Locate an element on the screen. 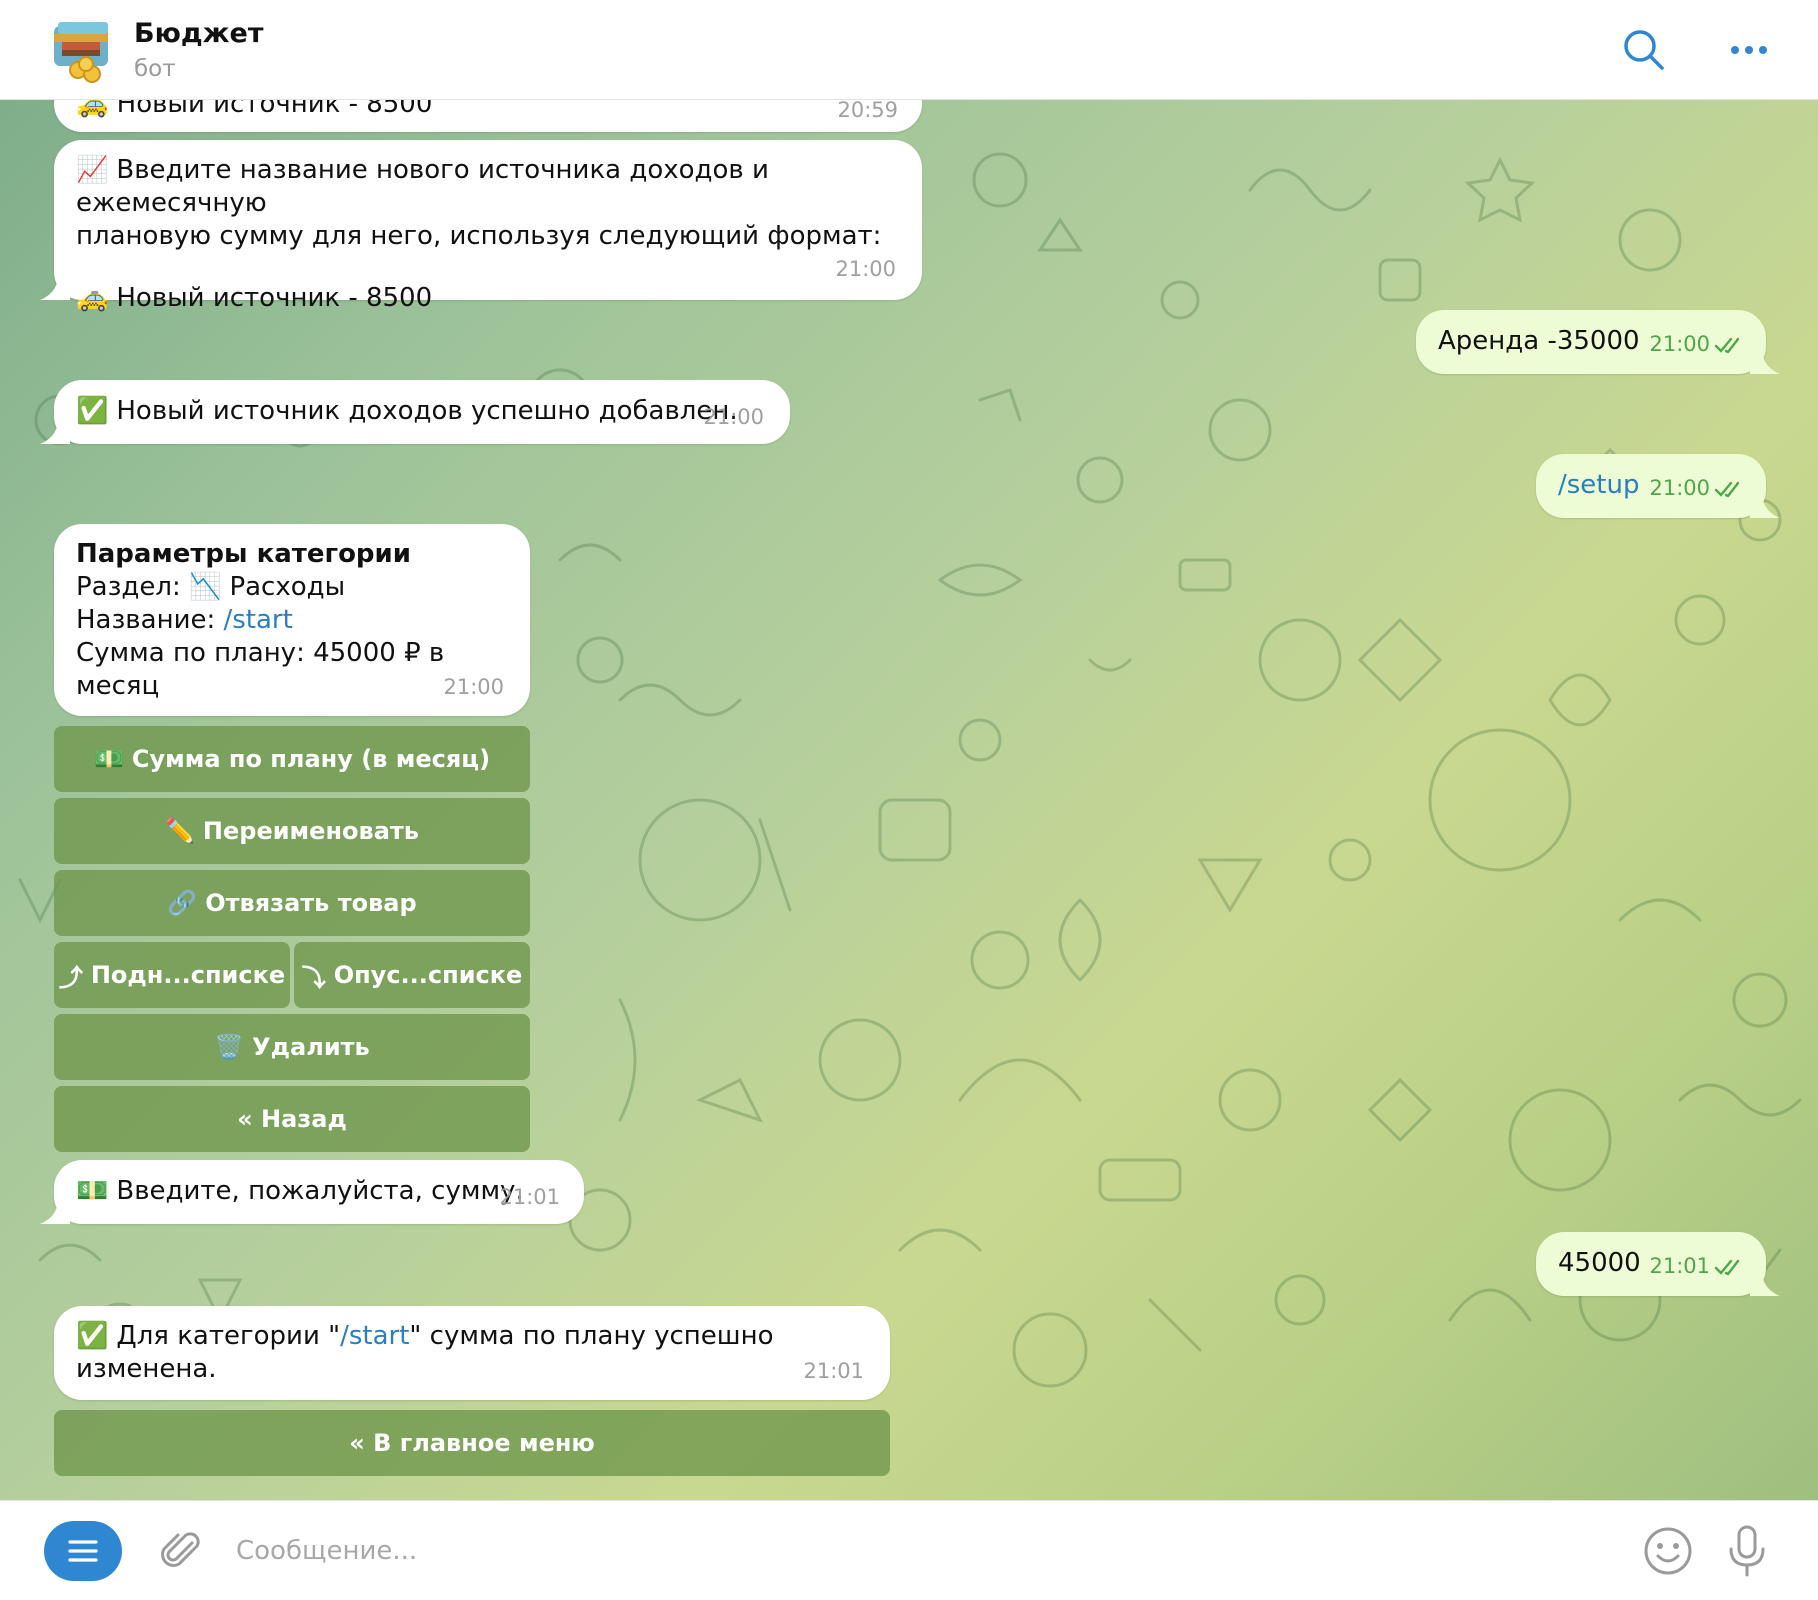 The height and width of the screenshot is (1600, 1818). button-label: Подн...списке is located at coordinates (188, 975).